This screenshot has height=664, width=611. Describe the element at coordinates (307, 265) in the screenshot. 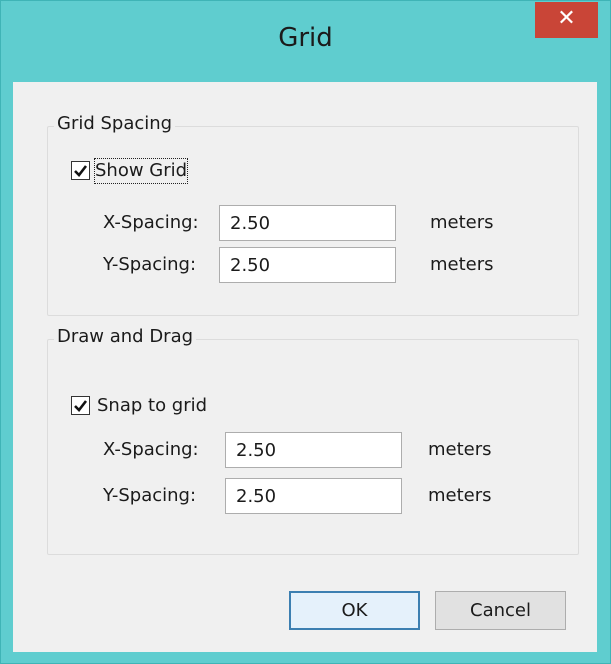

I see `grid-y-spacing-input` at that location.